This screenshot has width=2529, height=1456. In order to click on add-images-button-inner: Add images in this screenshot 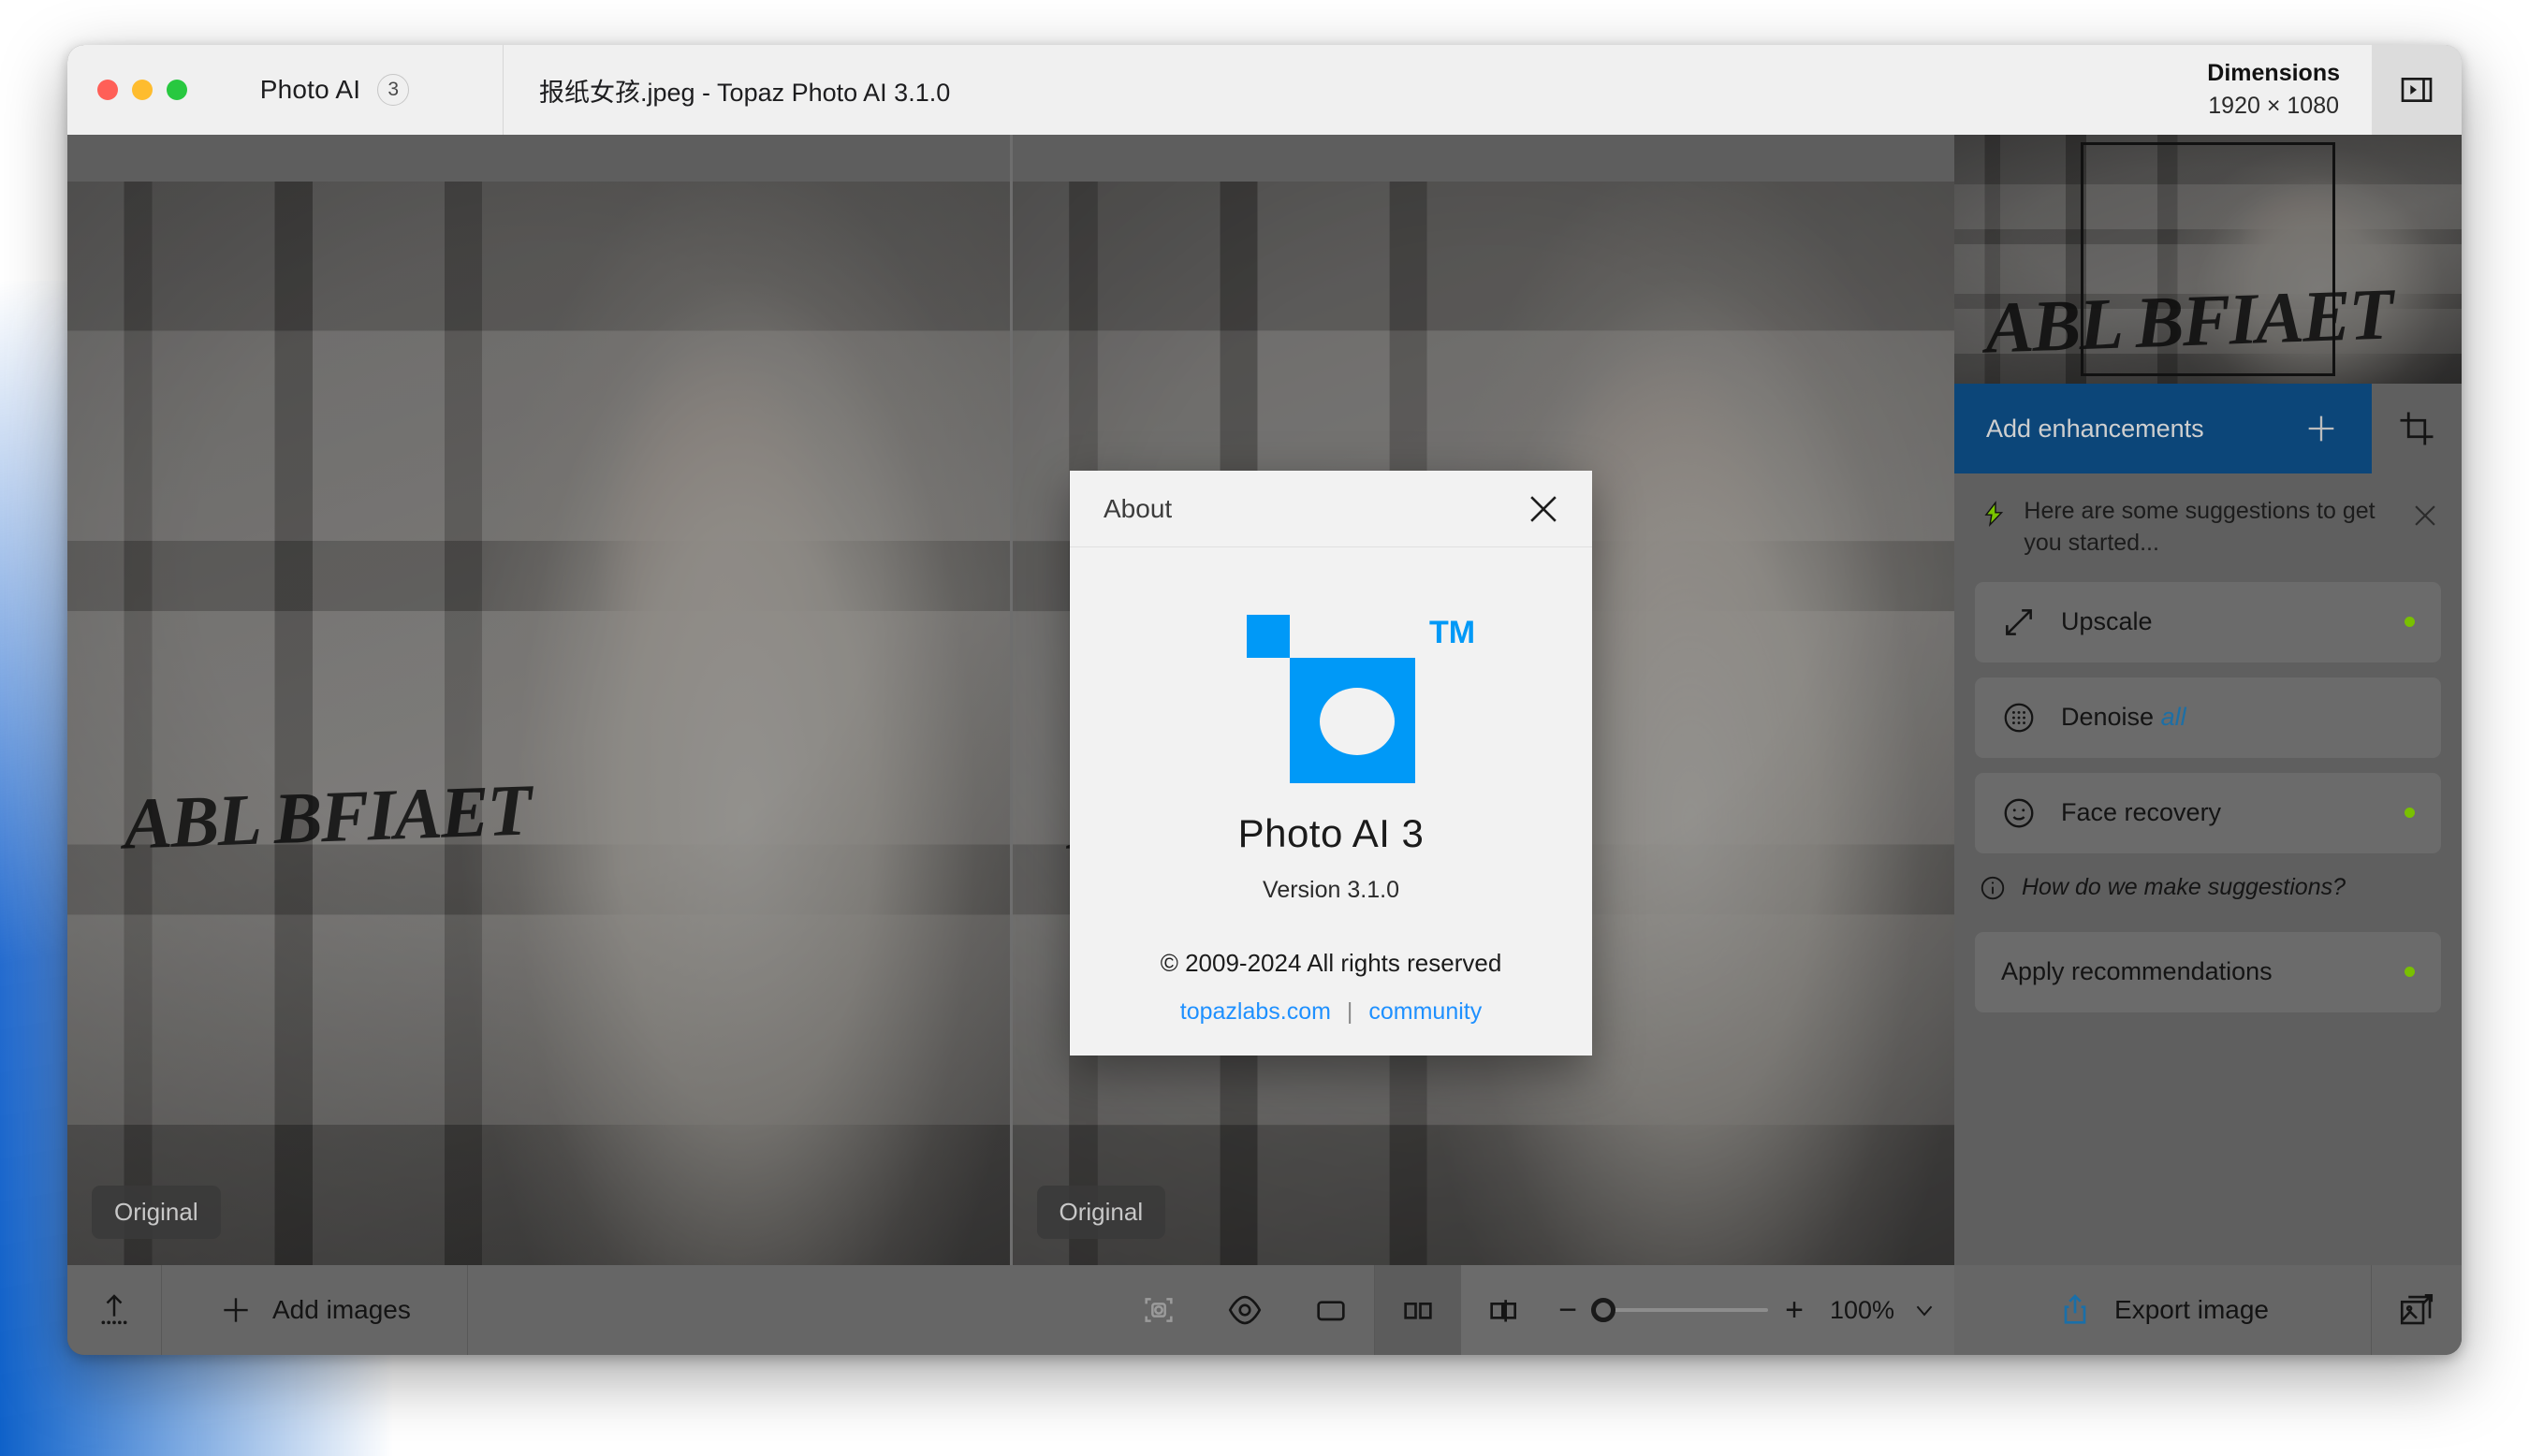, I will do `click(314, 1310)`.